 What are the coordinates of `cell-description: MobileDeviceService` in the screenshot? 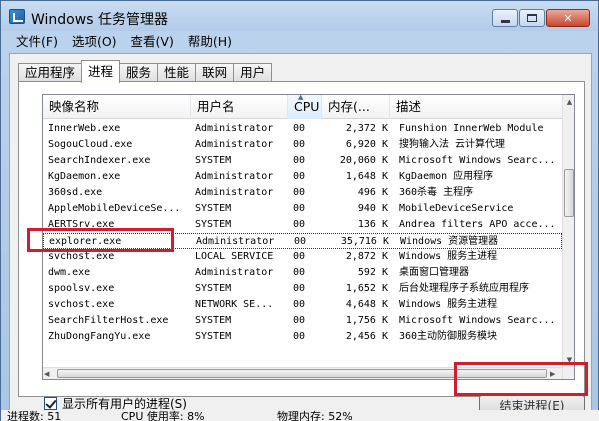 It's located at (456, 208).